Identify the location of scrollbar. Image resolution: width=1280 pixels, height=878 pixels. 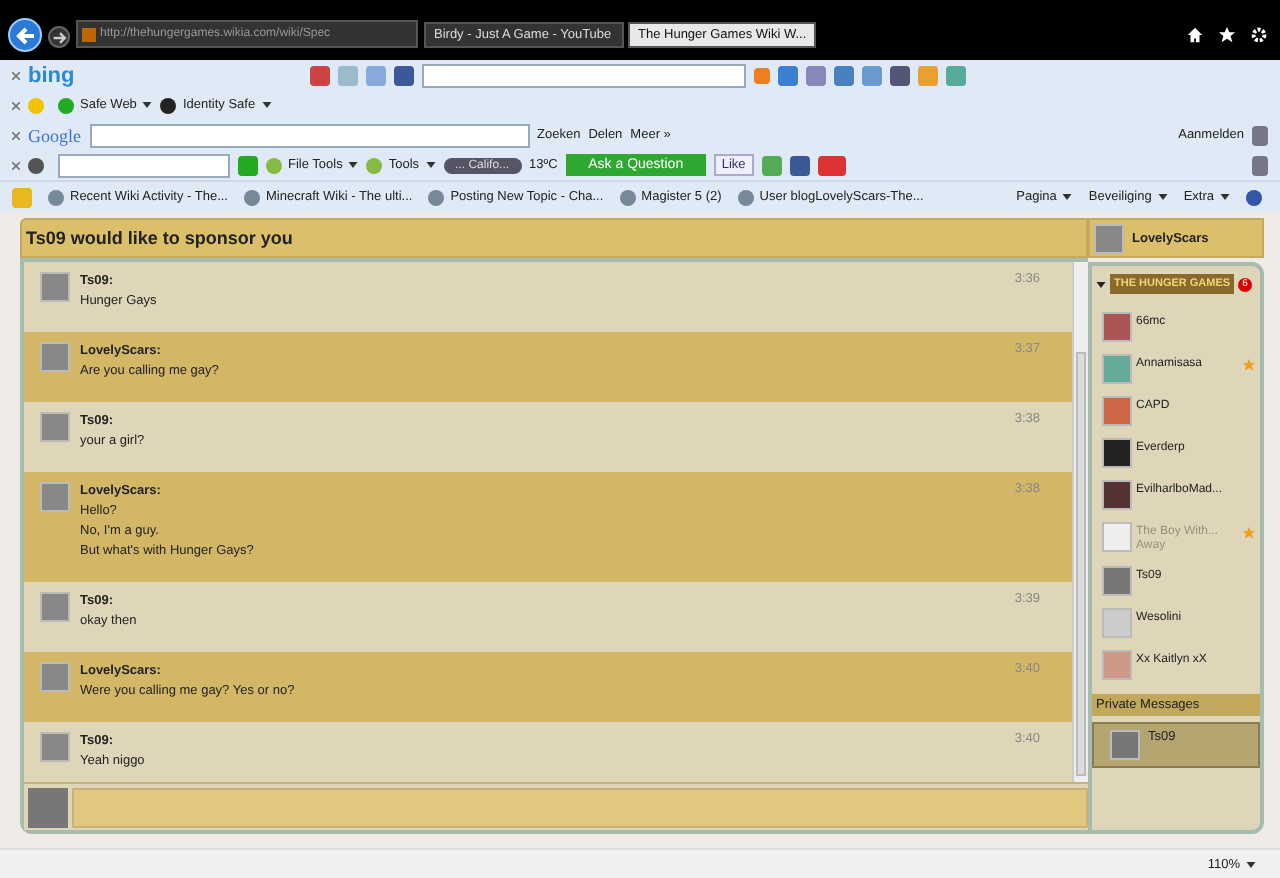
(1080, 522).